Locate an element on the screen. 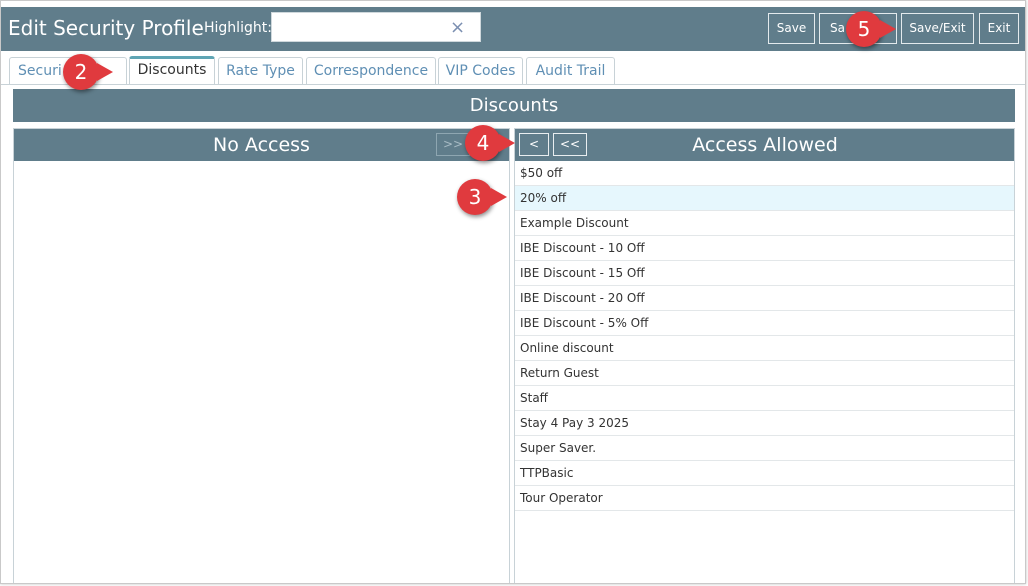 The height and width of the screenshot is (586, 1028). list-item: $50 off is located at coordinates (764, 173).